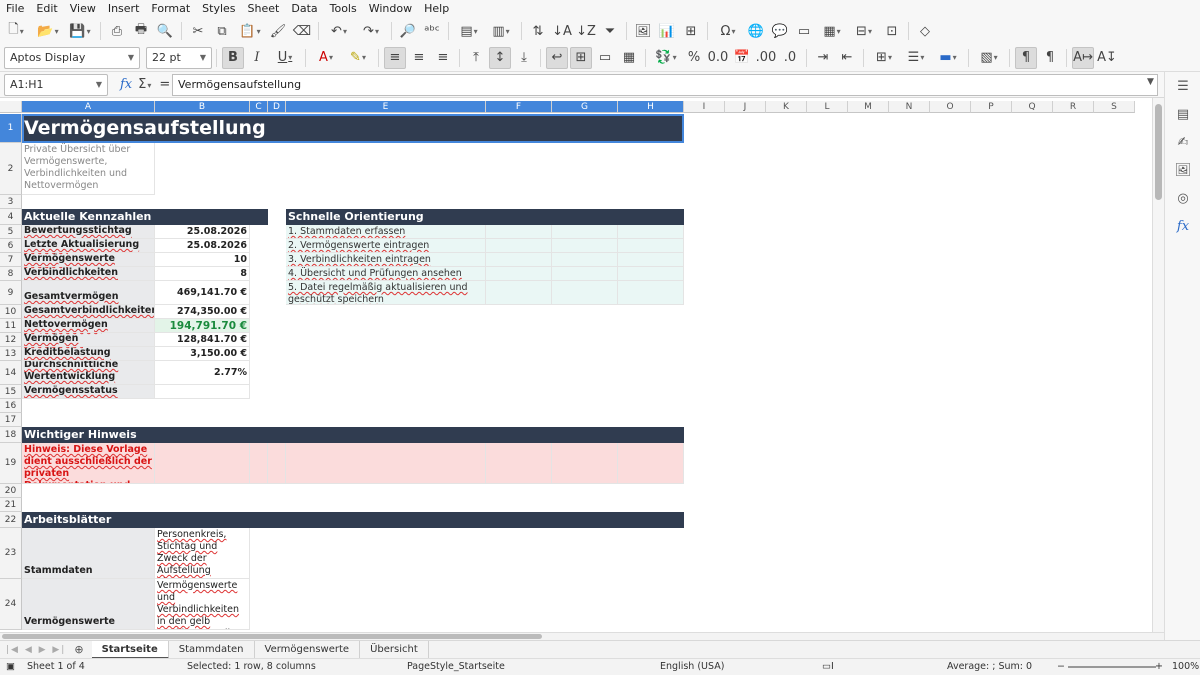  Describe the element at coordinates (11, 420) in the screenshot. I see `row-header: 17` at that location.